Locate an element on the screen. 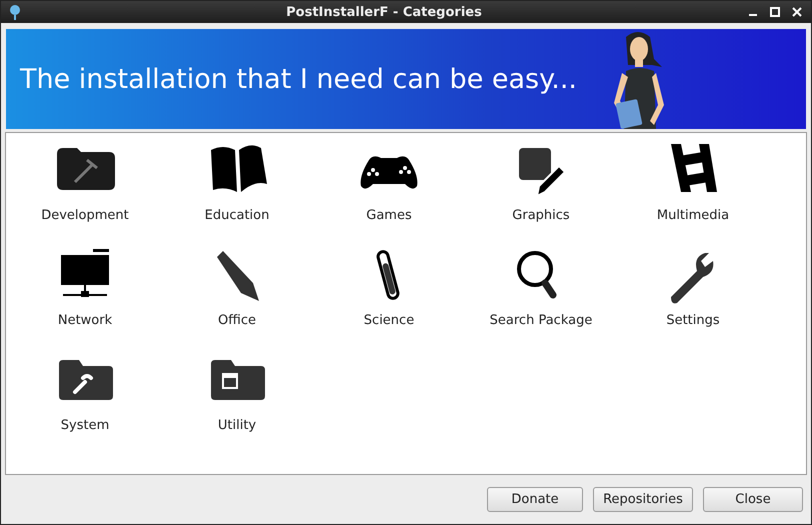 This screenshot has height=525, width=812. app-icon is located at coordinates (15, 12).